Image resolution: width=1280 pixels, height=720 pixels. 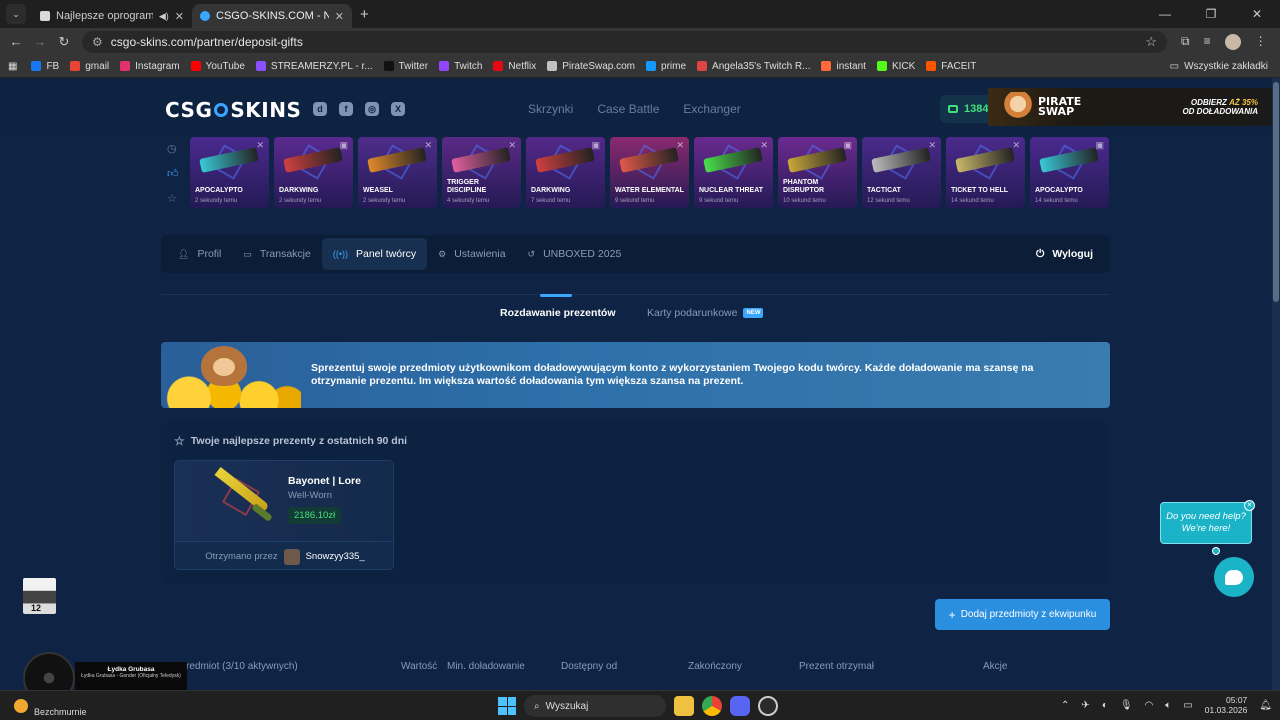 What do you see at coordinates (985, 172) in the screenshot?
I see `drop-card: ✕ TICKET TO HELL 14 sekund temu` at bounding box center [985, 172].